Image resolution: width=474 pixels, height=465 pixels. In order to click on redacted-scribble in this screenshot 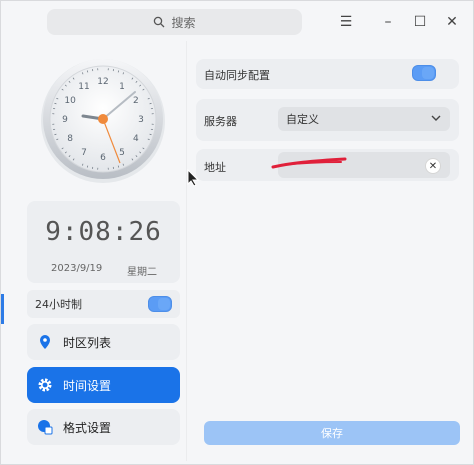, I will do `click(309, 163)`.